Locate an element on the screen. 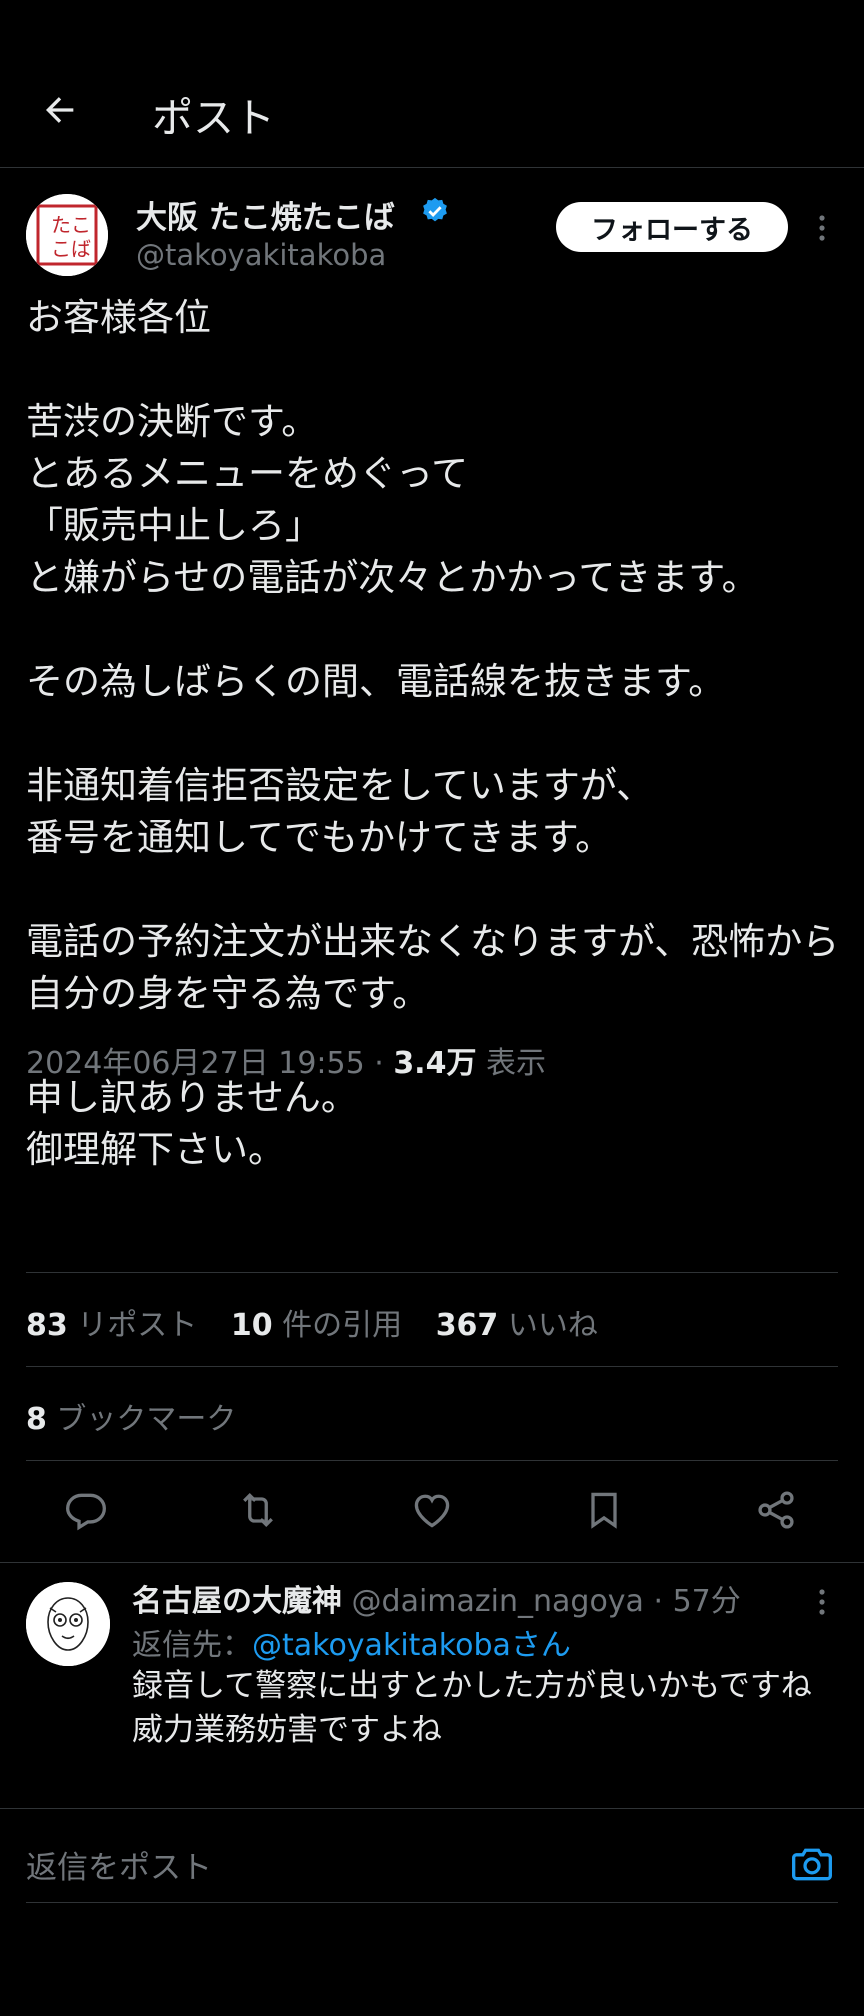 Image resolution: width=864 pixels, height=2016 pixels. views-label: 表示 is located at coordinates (516, 1063).